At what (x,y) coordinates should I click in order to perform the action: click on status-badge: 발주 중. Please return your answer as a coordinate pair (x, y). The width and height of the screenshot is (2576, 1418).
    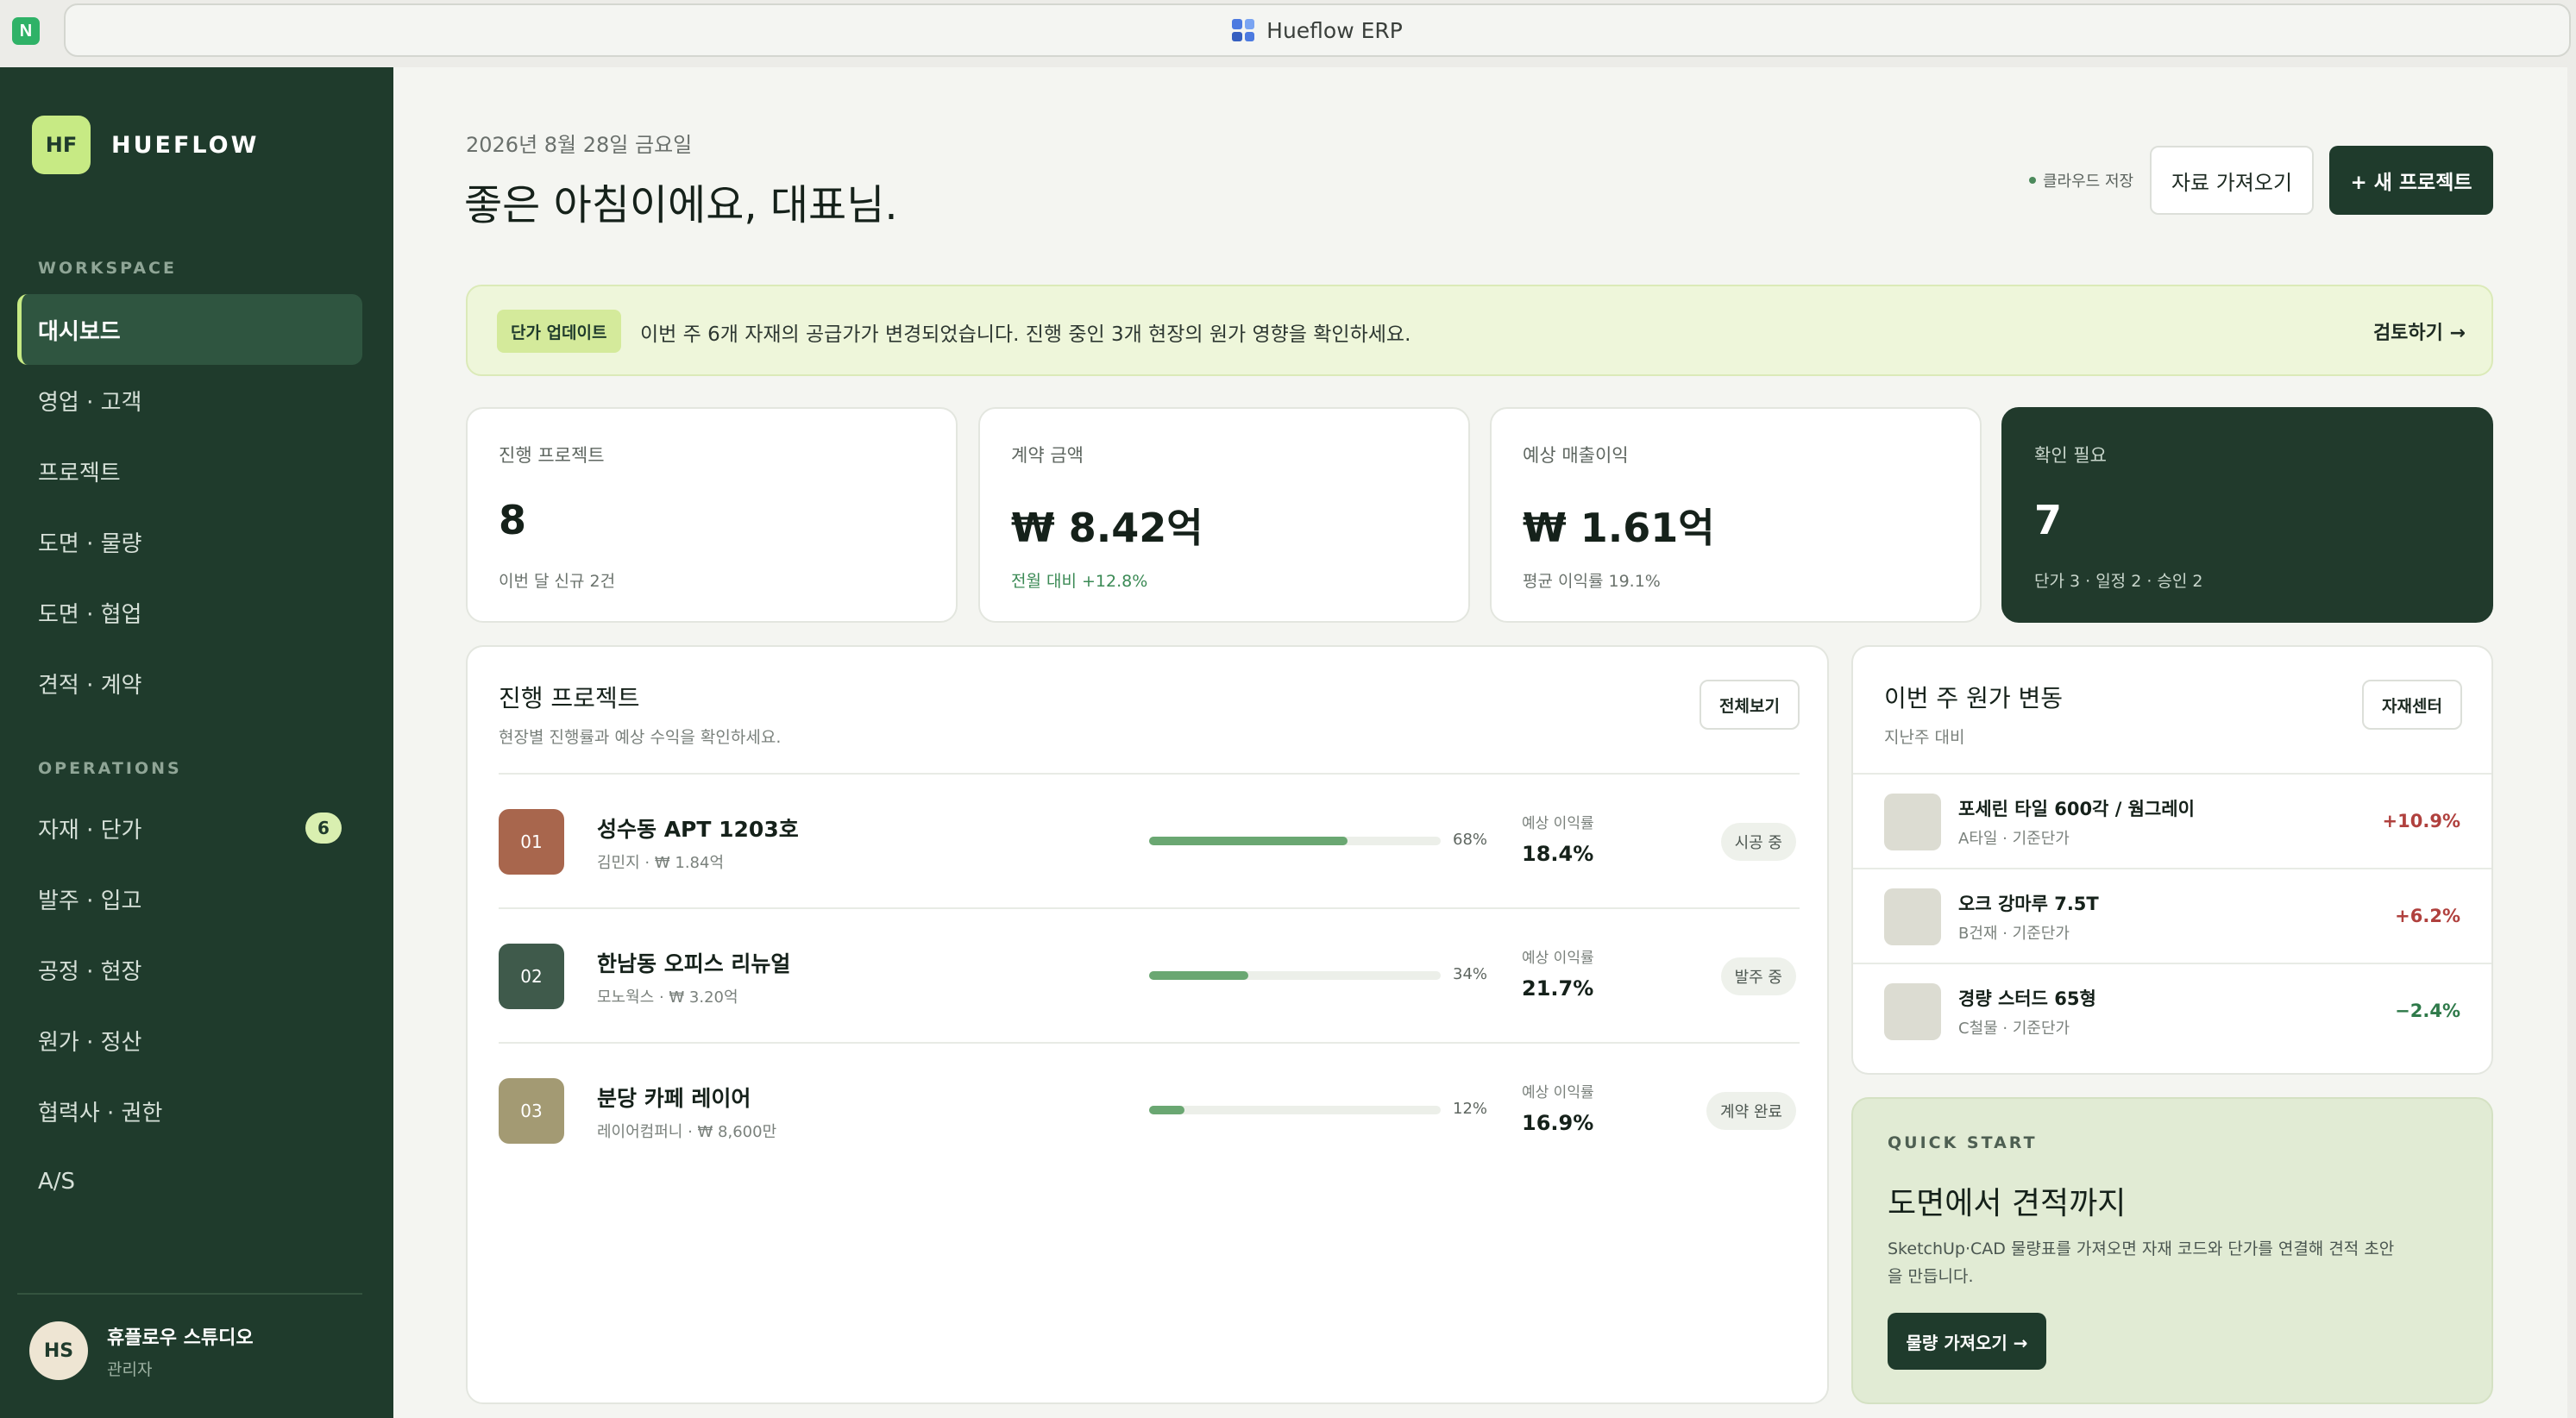
    Looking at the image, I should click on (1758, 976).